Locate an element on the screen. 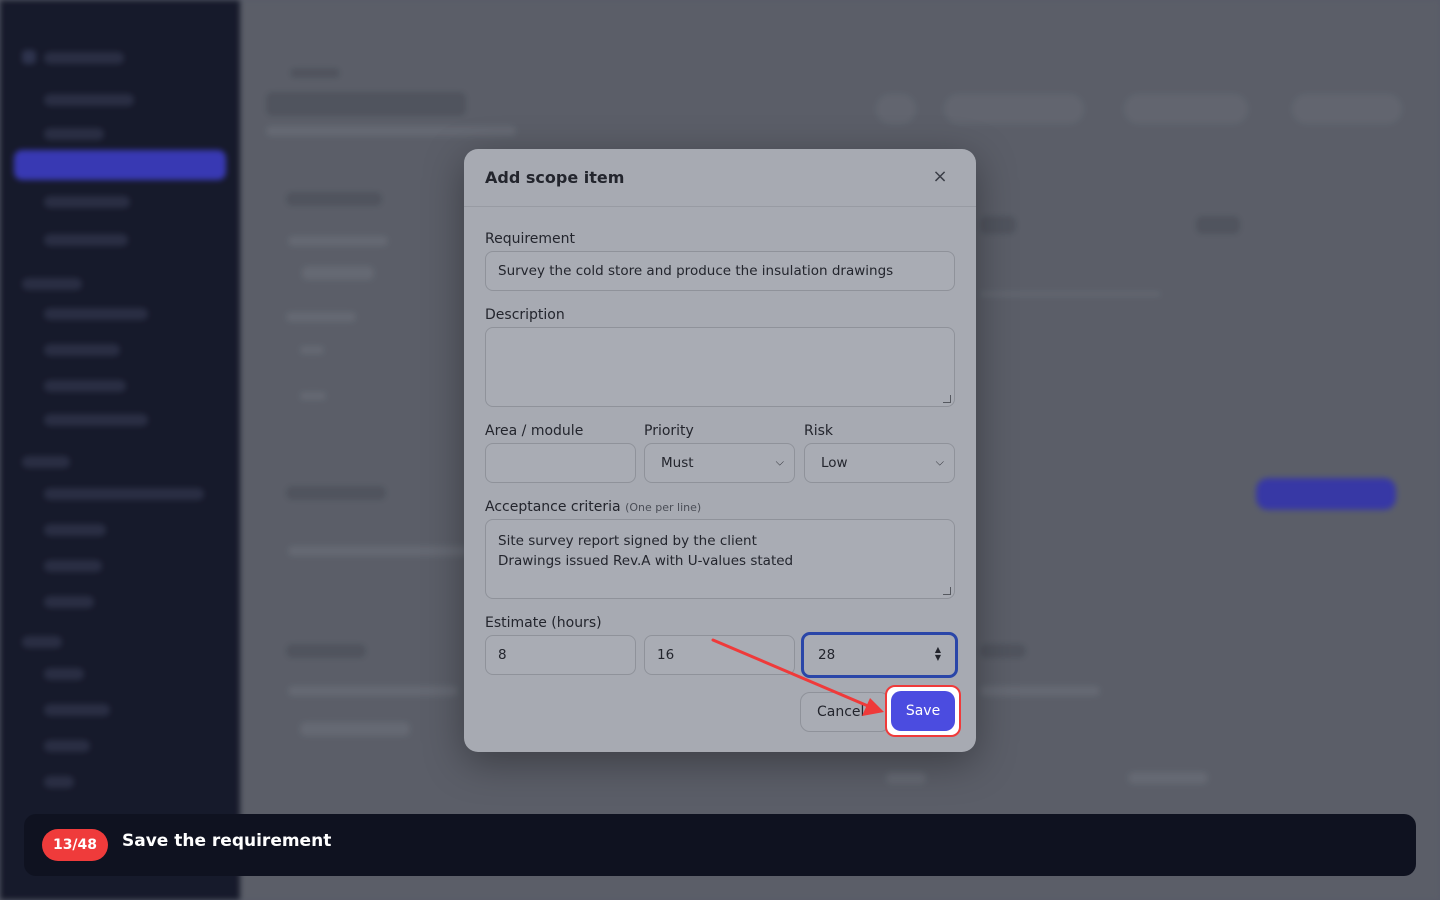 Image resolution: width=1440 pixels, height=900 pixels. estimate-mid-input: 16 is located at coordinates (719, 655).